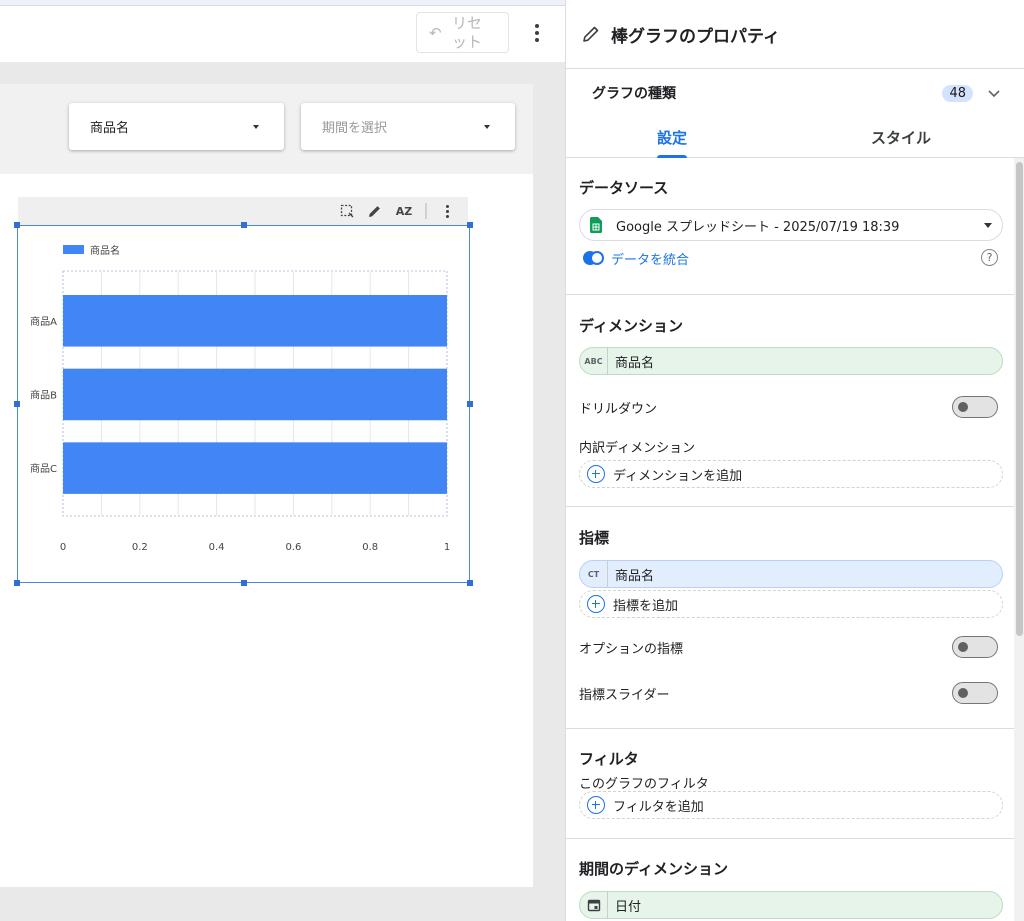  Describe the element at coordinates (447, 211) in the screenshot. I see `chart-more-vert-icon` at that location.